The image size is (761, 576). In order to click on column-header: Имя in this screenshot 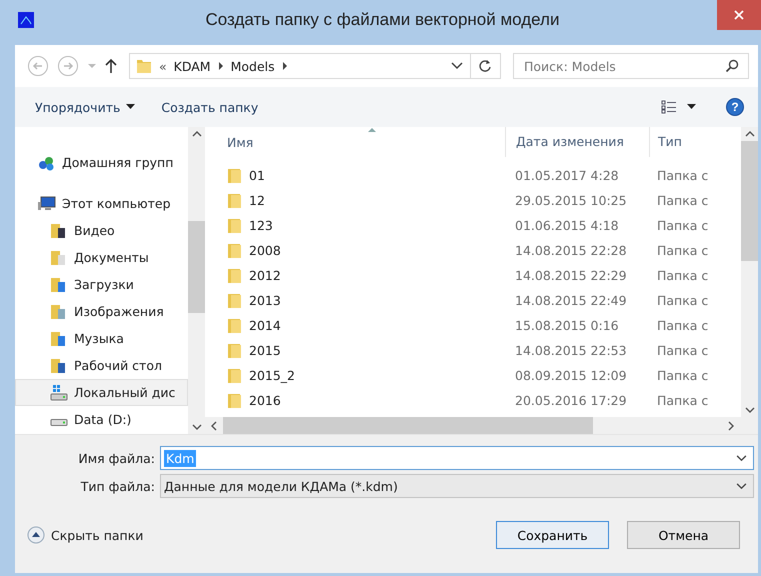, I will do `click(355, 142)`.